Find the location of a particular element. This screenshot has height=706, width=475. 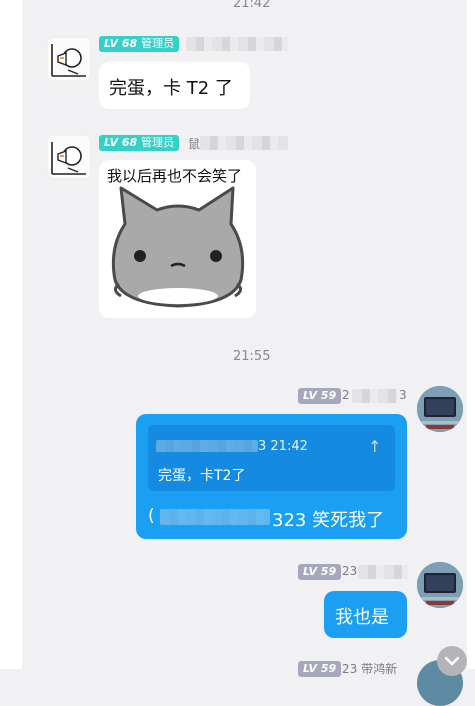

message-text: 完蛋，卡 T2 了 is located at coordinates (171, 87).